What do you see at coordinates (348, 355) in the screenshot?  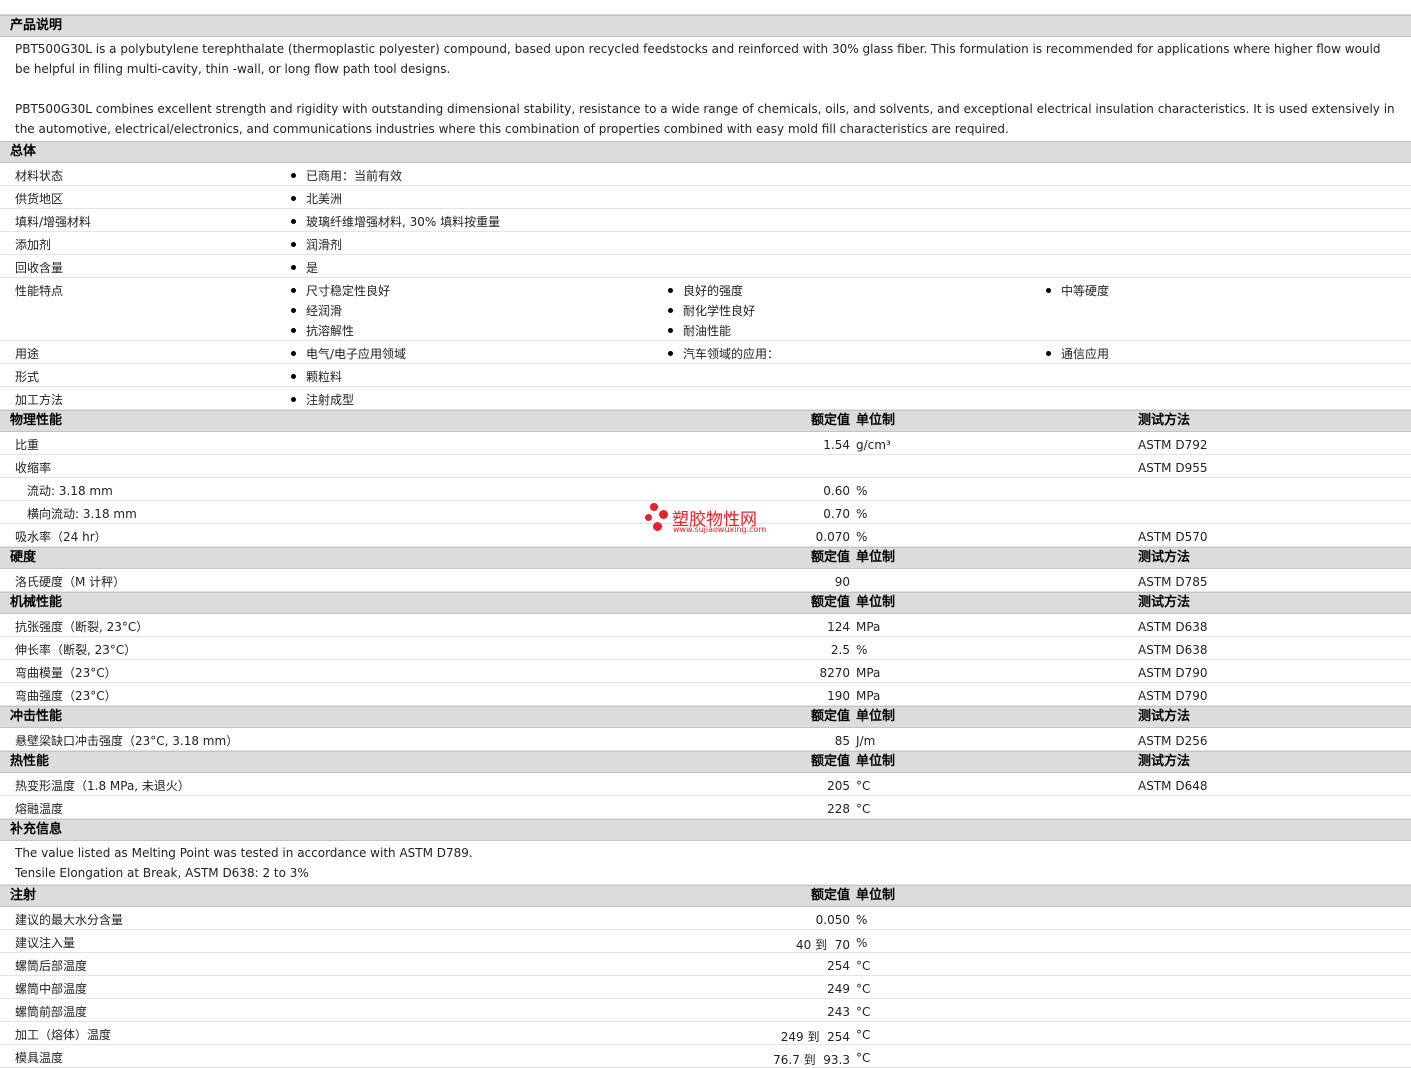 I see `bullet-item: 电气/电子应用领域` at bounding box center [348, 355].